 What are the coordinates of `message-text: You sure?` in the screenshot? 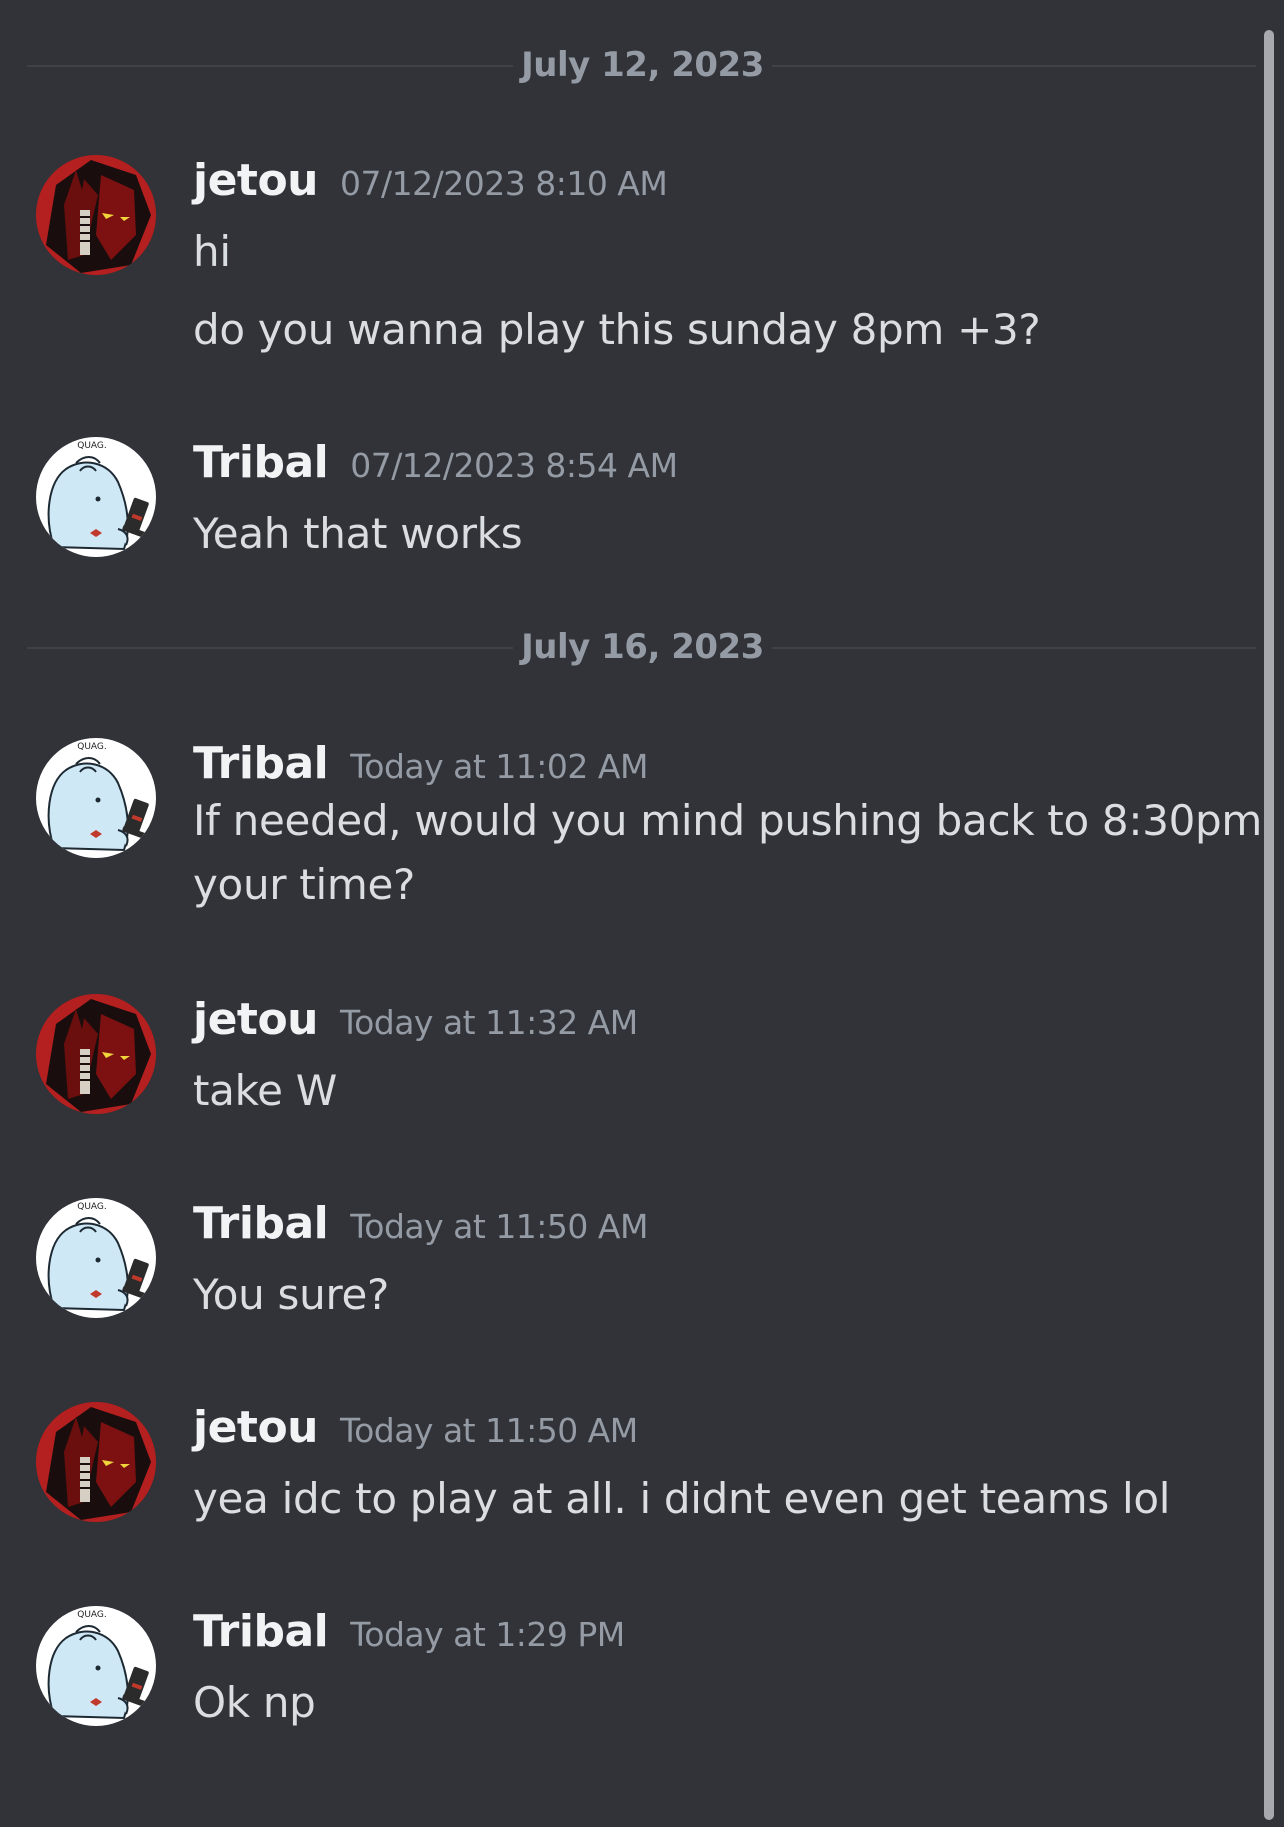 It's located at (291, 1294).